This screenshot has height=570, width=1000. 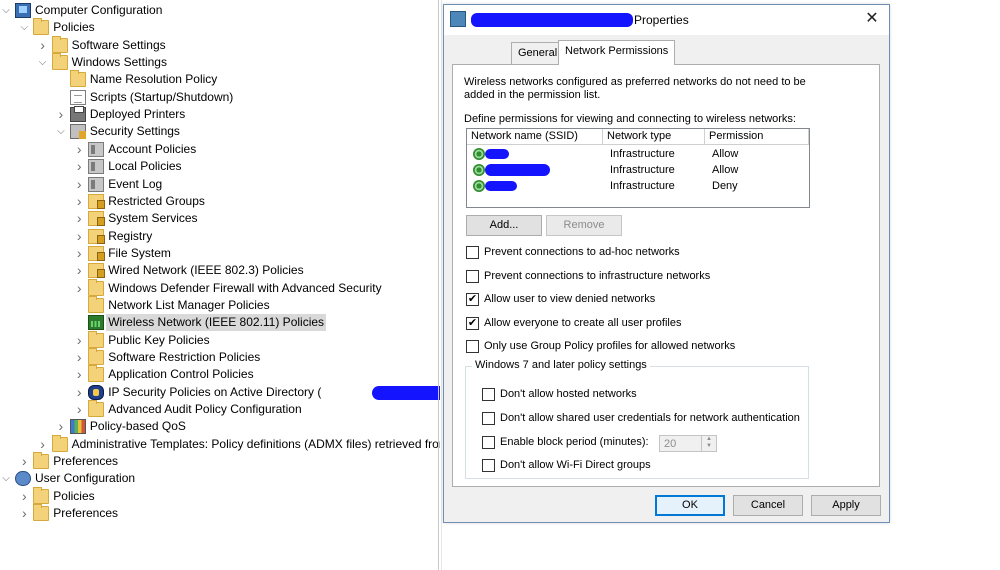 I want to click on redacted-domain, so click(x=406, y=392).